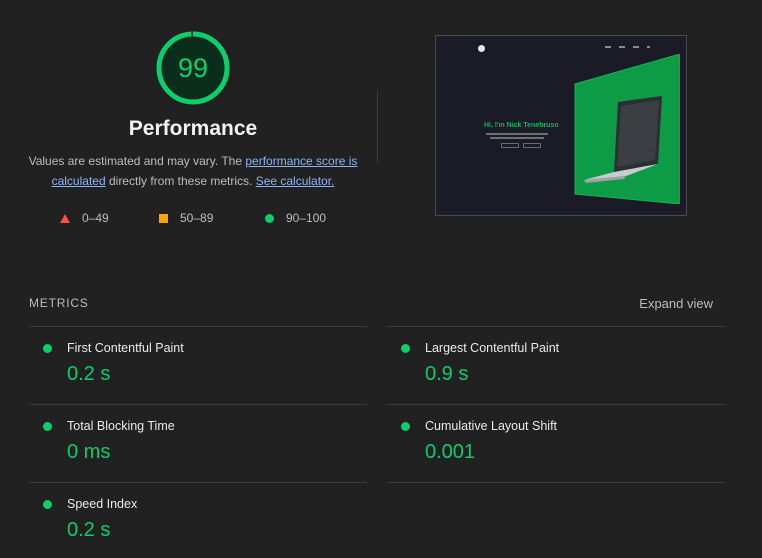 The width and height of the screenshot is (762, 558). I want to click on performance-gauge: 99, so click(193, 68).